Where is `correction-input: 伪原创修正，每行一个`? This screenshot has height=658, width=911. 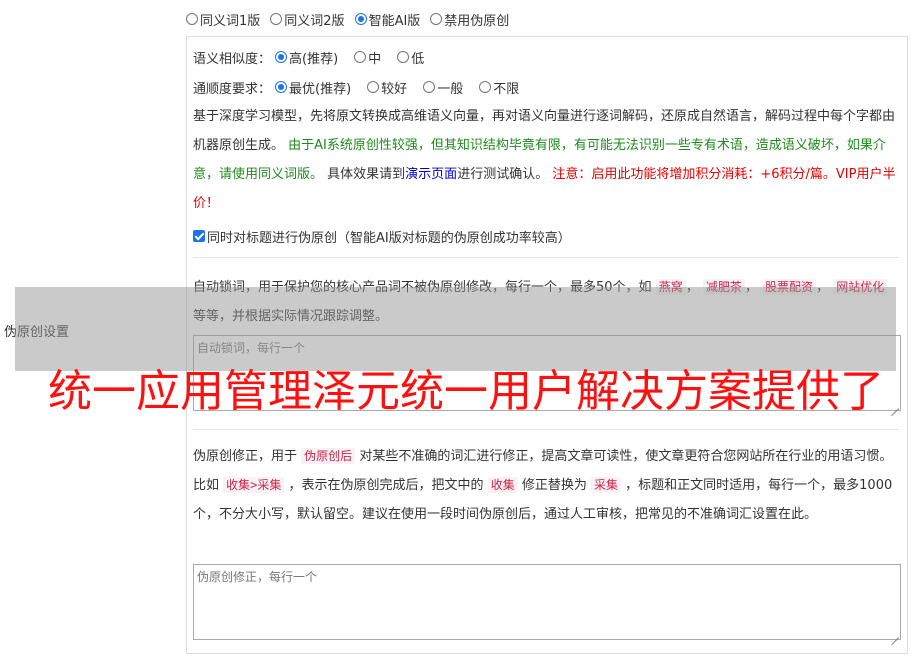 correction-input: 伪原创修正，每行一个 is located at coordinates (547, 602).